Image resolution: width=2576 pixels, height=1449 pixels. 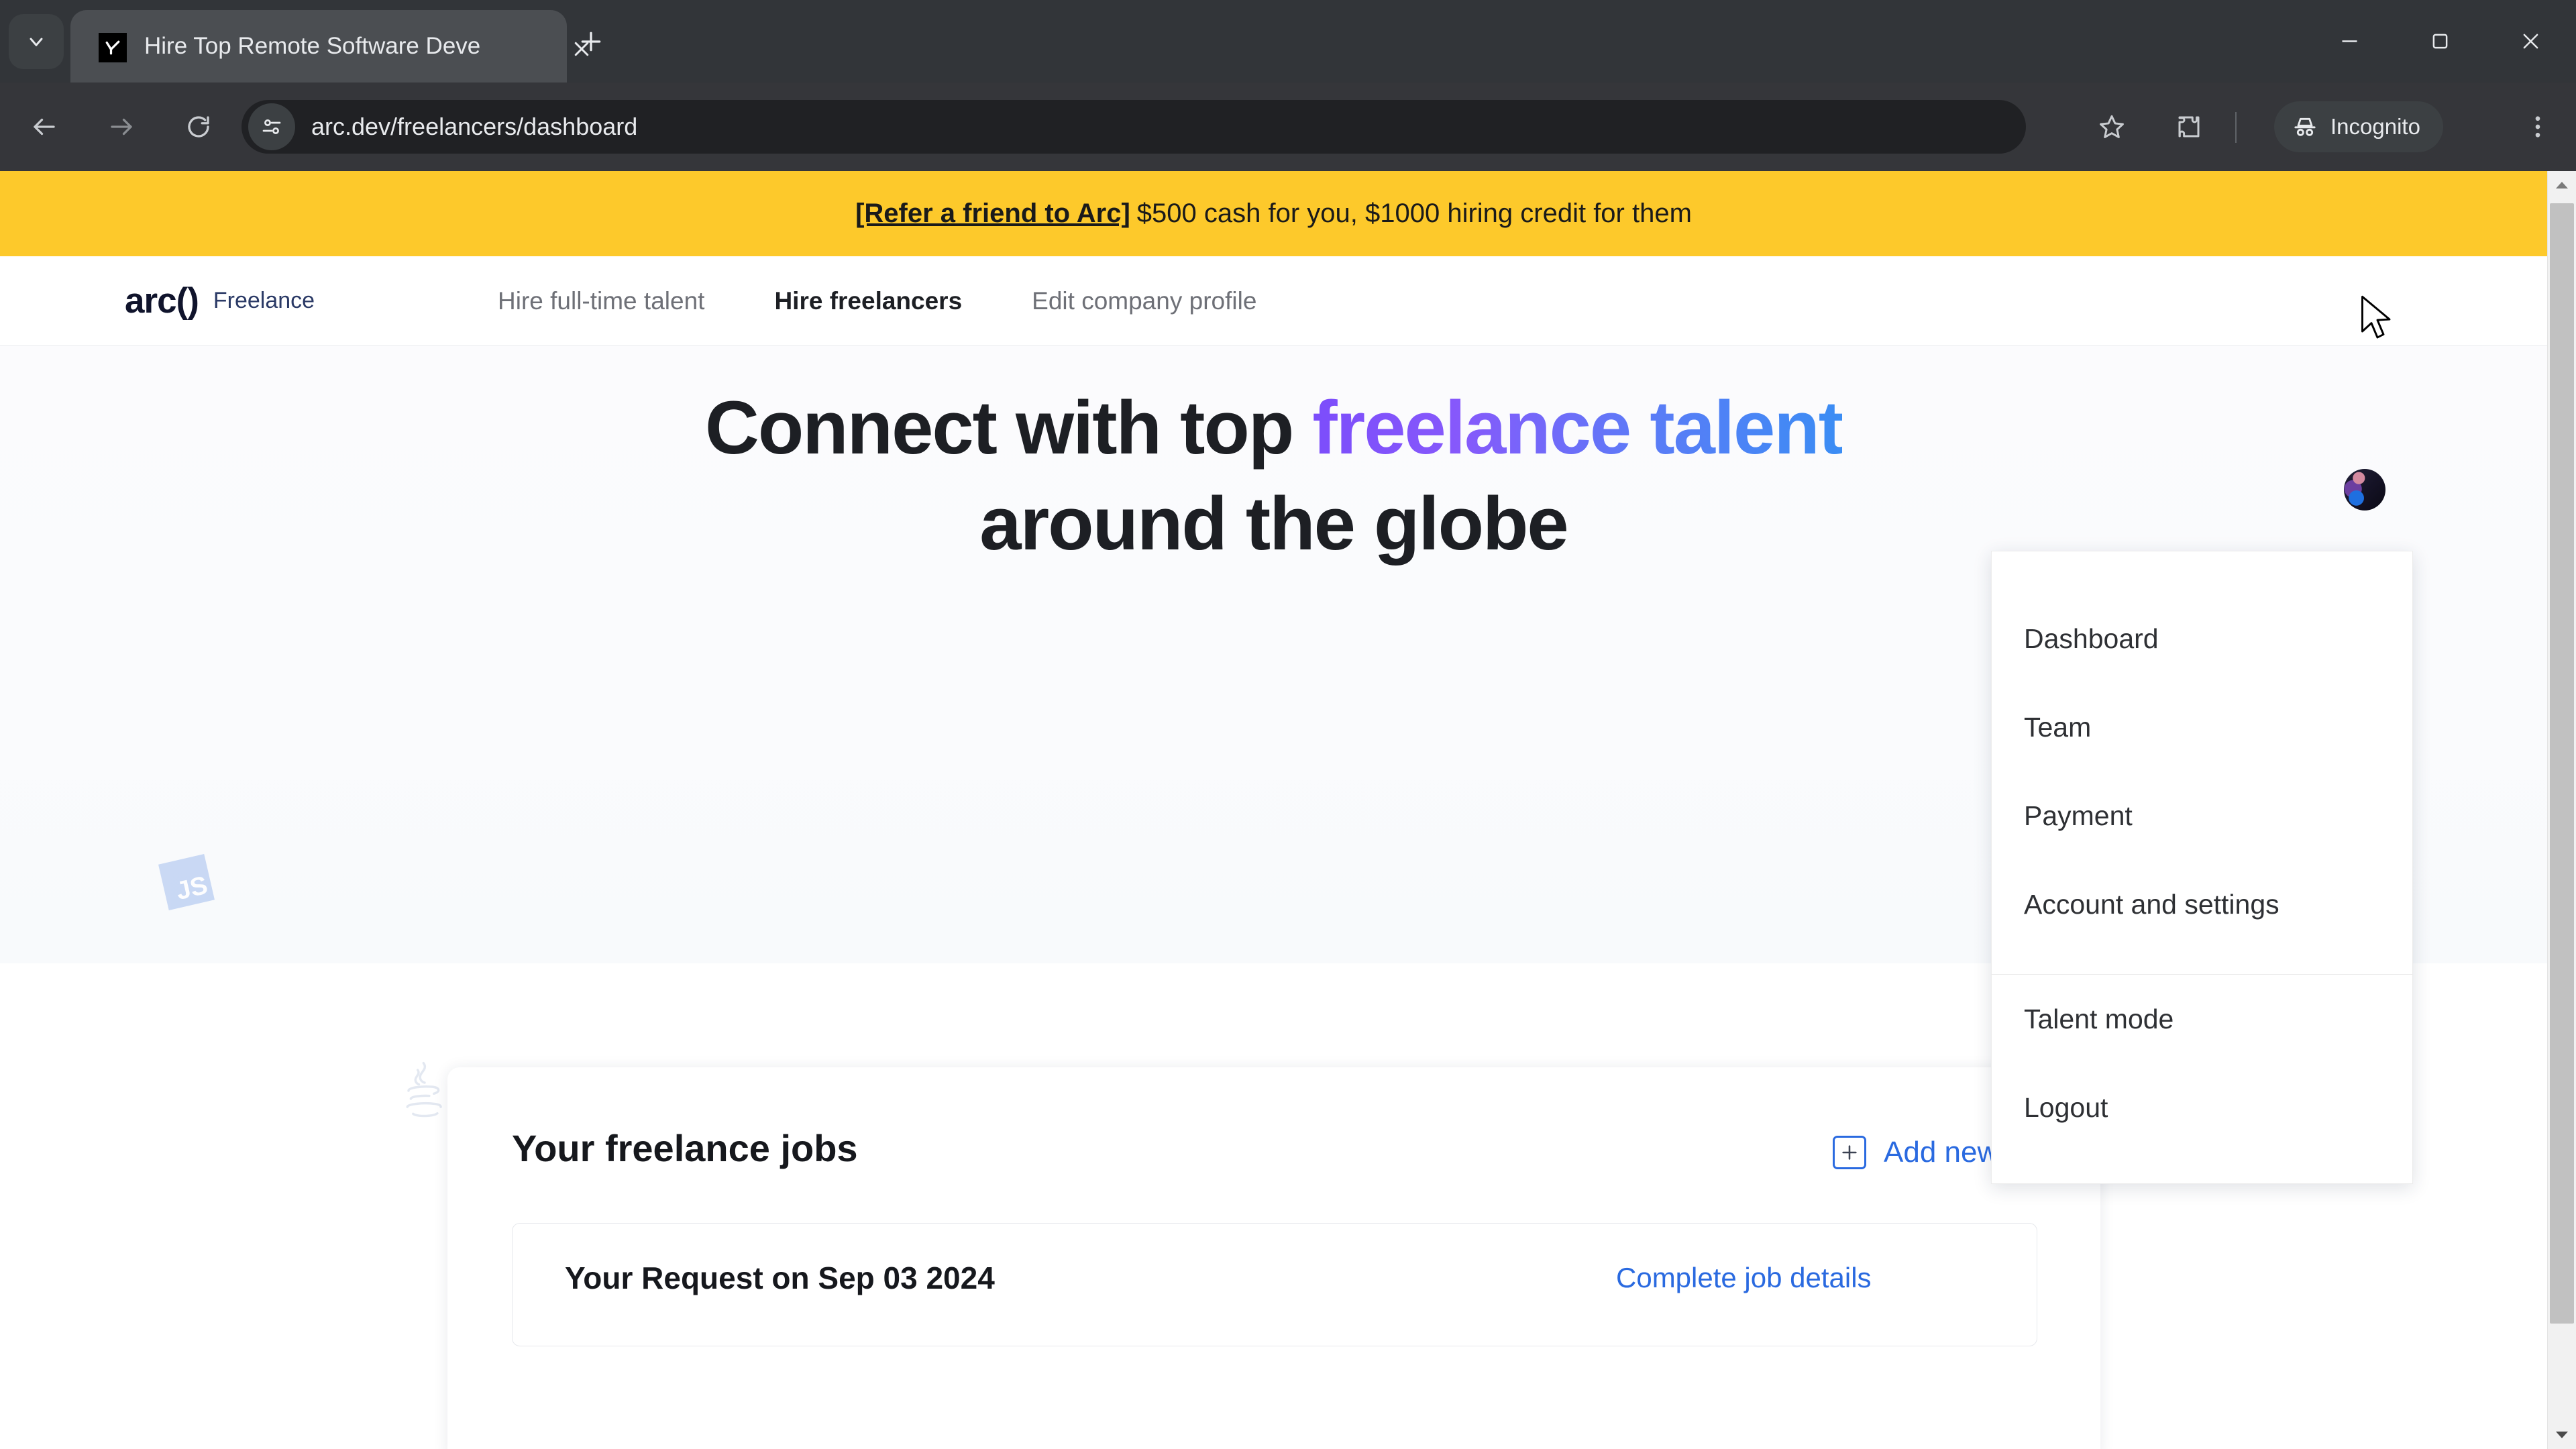 What do you see at coordinates (1144, 301) in the screenshot?
I see `nav-item-edit-company-profile: Edit company profile` at bounding box center [1144, 301].